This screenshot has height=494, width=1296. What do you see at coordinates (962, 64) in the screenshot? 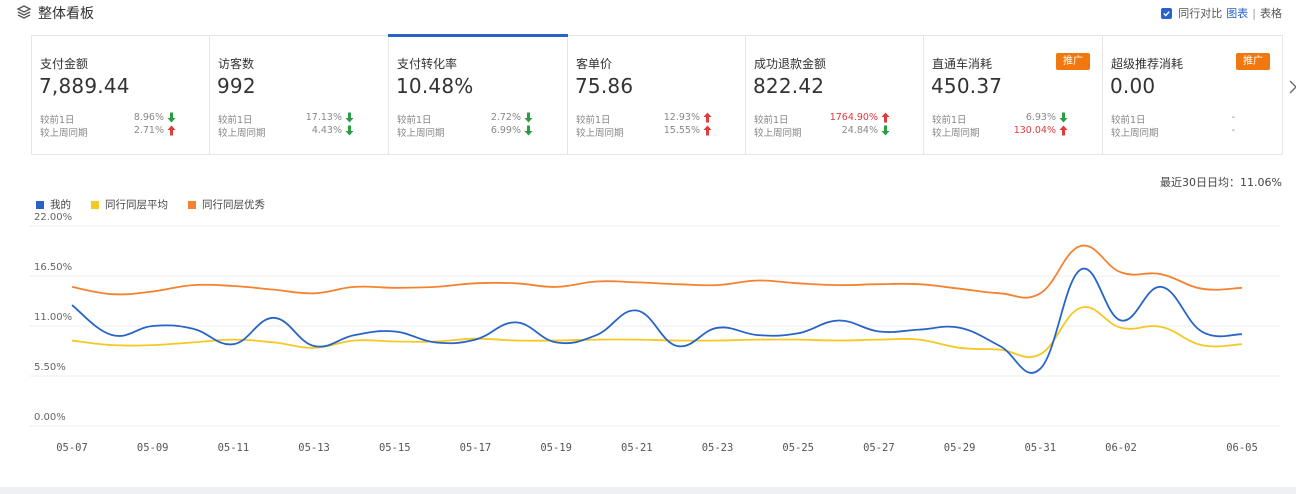
I see `metric-name: 直通车消耗` at bounding box center [962, 64].